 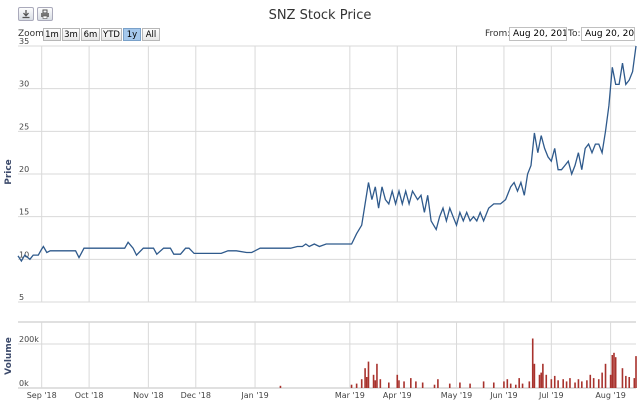 What do you see at coordinates (21, 297) in the screenshot?
I see `price-y-tick: 5` at bounding box center [21, 297].